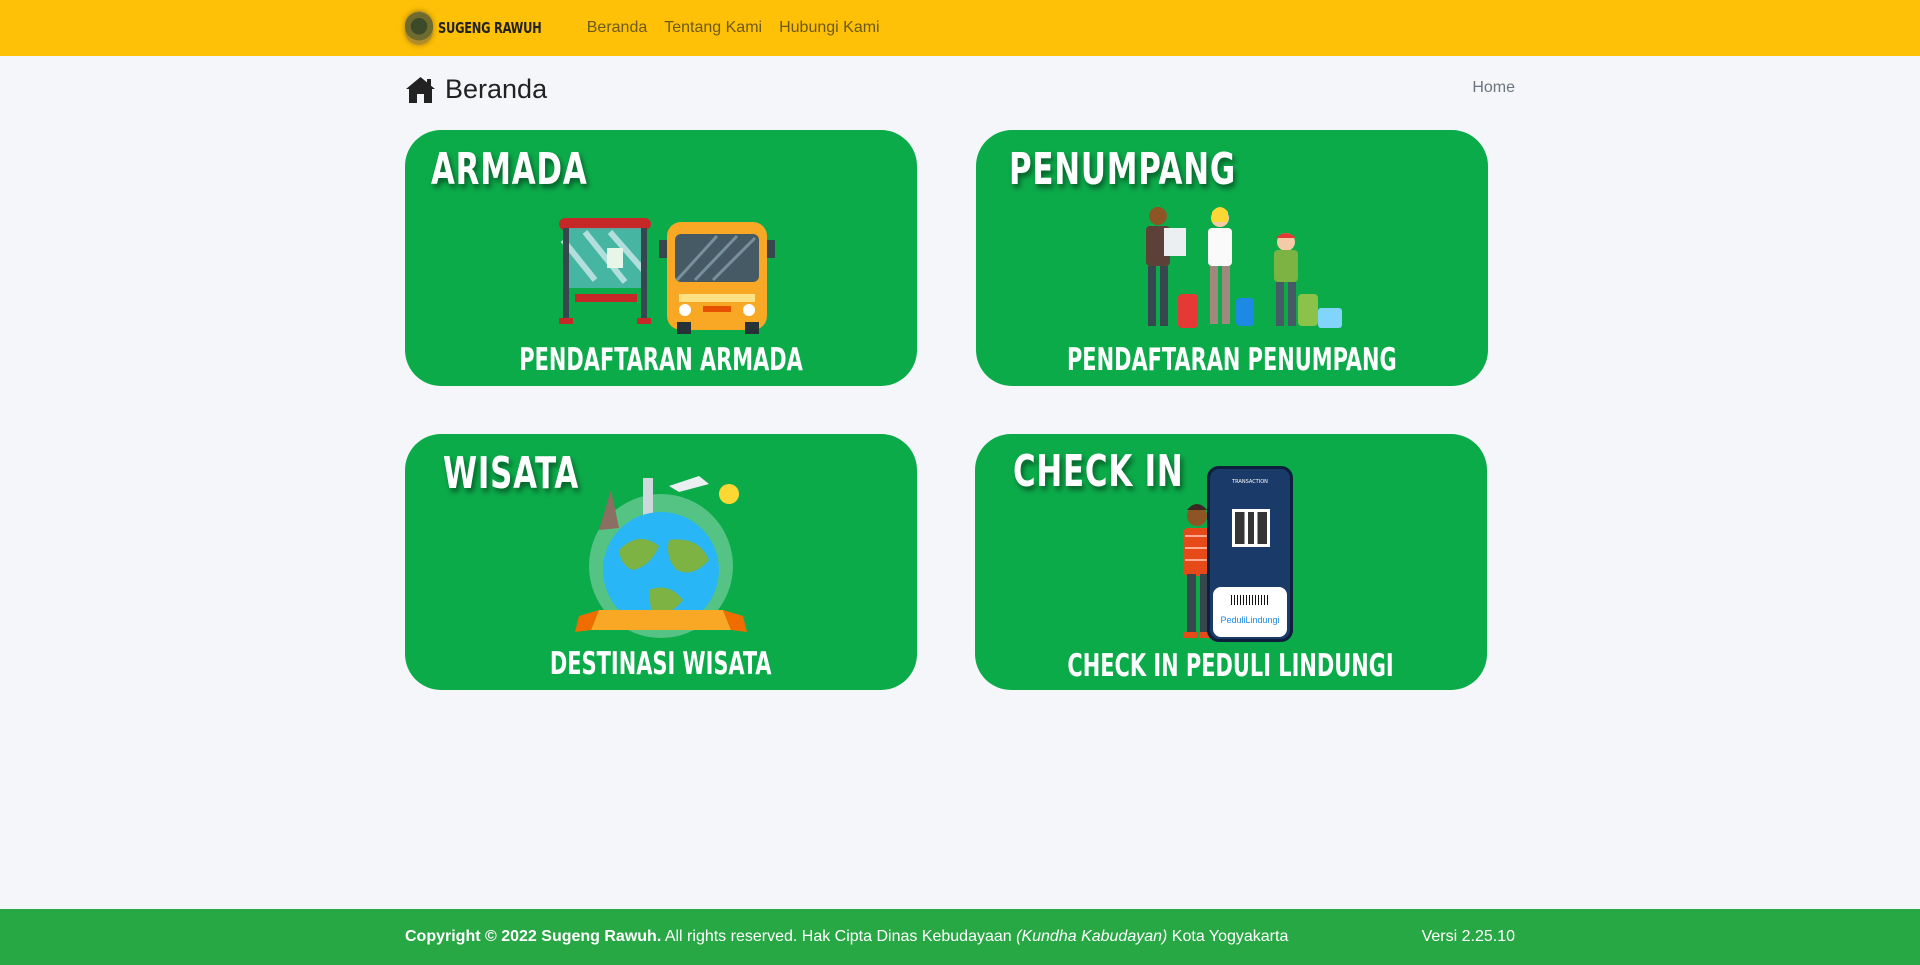 This screenshot has width=1920, height=965. I want to click on phone-screen-title: TRANSACTION, so click(1250, 482).